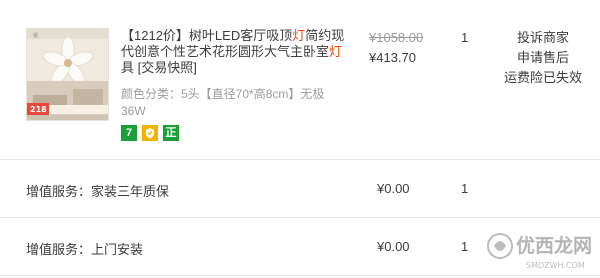 The width and height of the screenshot is (600, 278). What do you see at coordinates (299, 35) in the screenshot?
I see `title-highlight-1: 灯` at bounding box center [299, 35].